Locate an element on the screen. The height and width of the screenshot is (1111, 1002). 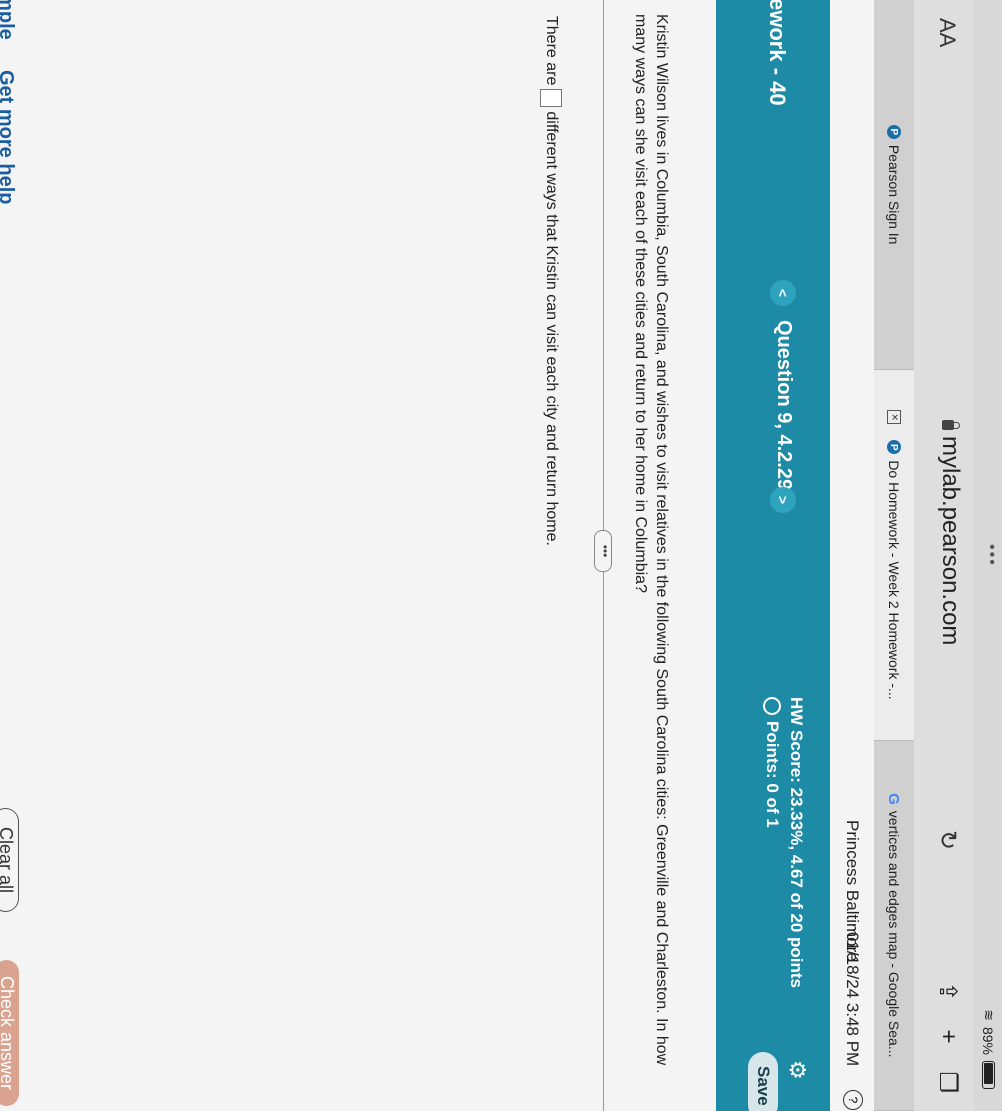
clear-all-button: Clear all is located at coordinates (9, 860).